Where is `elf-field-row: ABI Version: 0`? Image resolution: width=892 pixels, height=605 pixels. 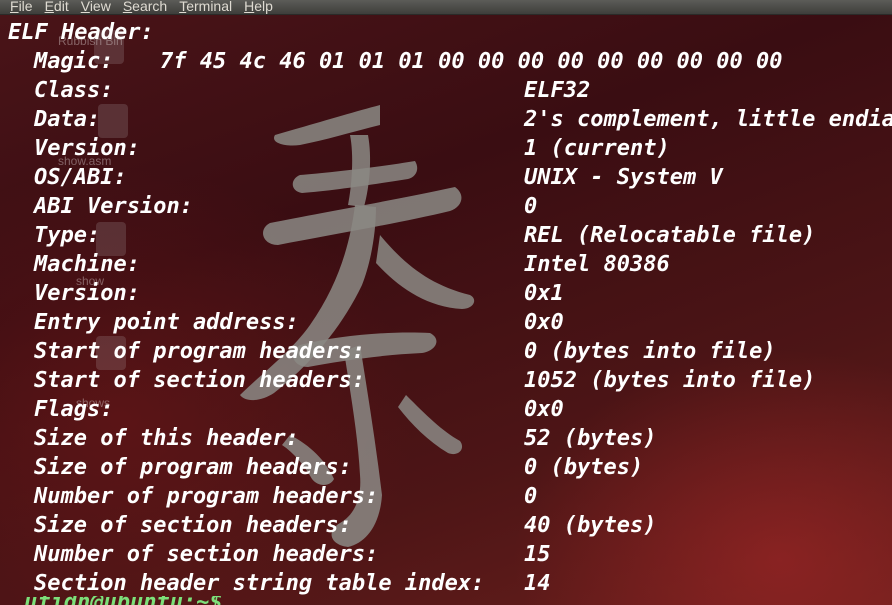 elf-field-row: ABI Version: 0 is located at coordinates (450, 206).